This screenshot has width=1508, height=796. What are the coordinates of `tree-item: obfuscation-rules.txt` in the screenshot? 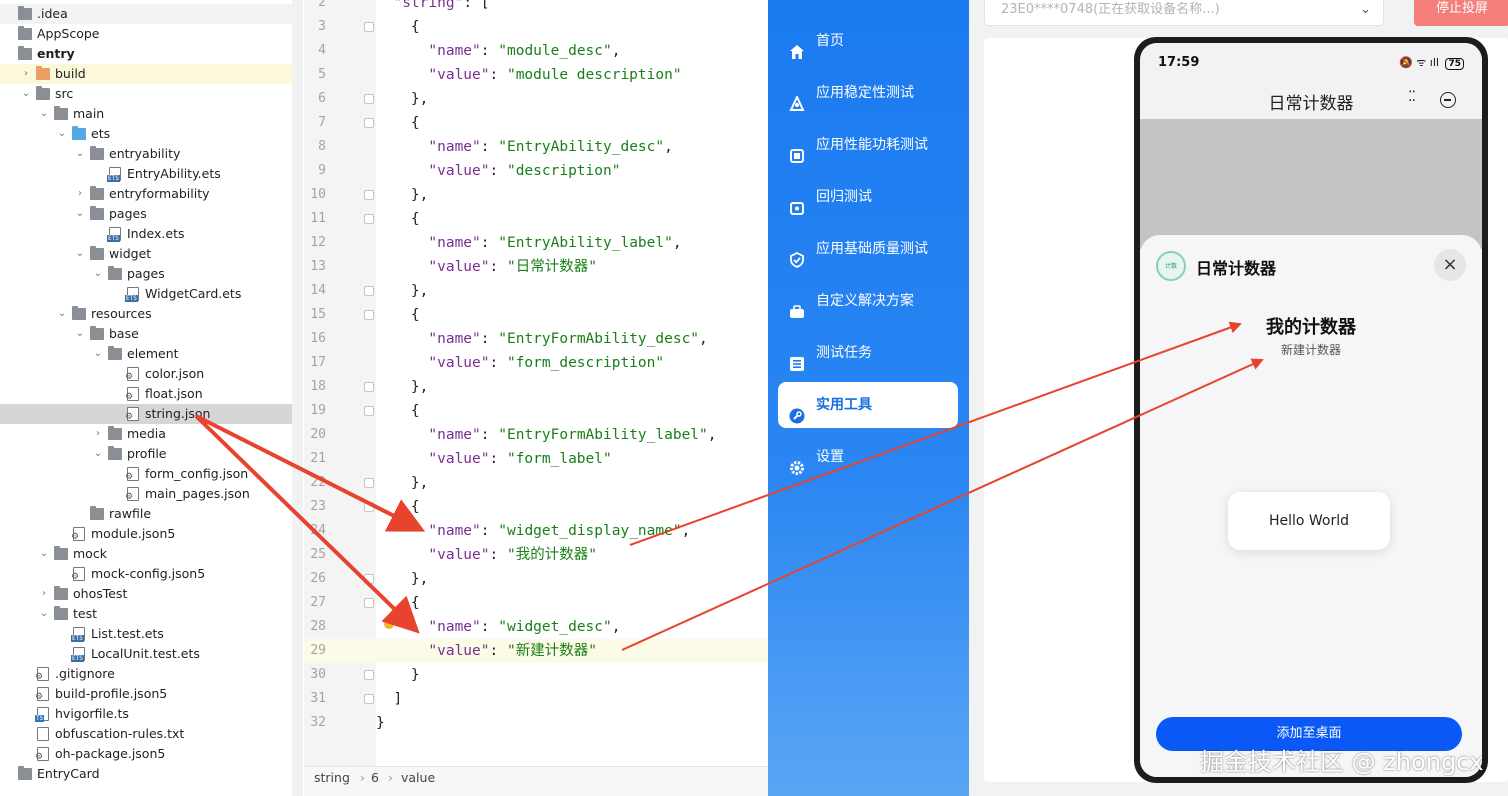 It's located at (151, 734).